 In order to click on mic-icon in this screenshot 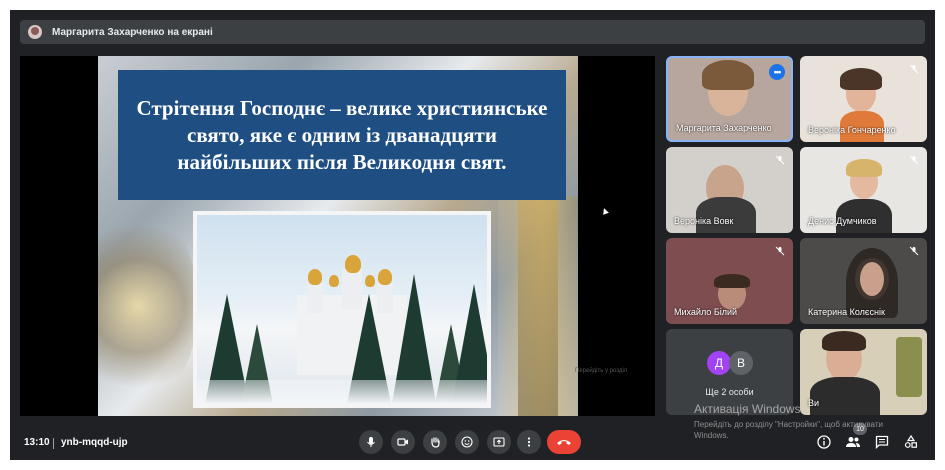, I will do `click(371, 442)`.